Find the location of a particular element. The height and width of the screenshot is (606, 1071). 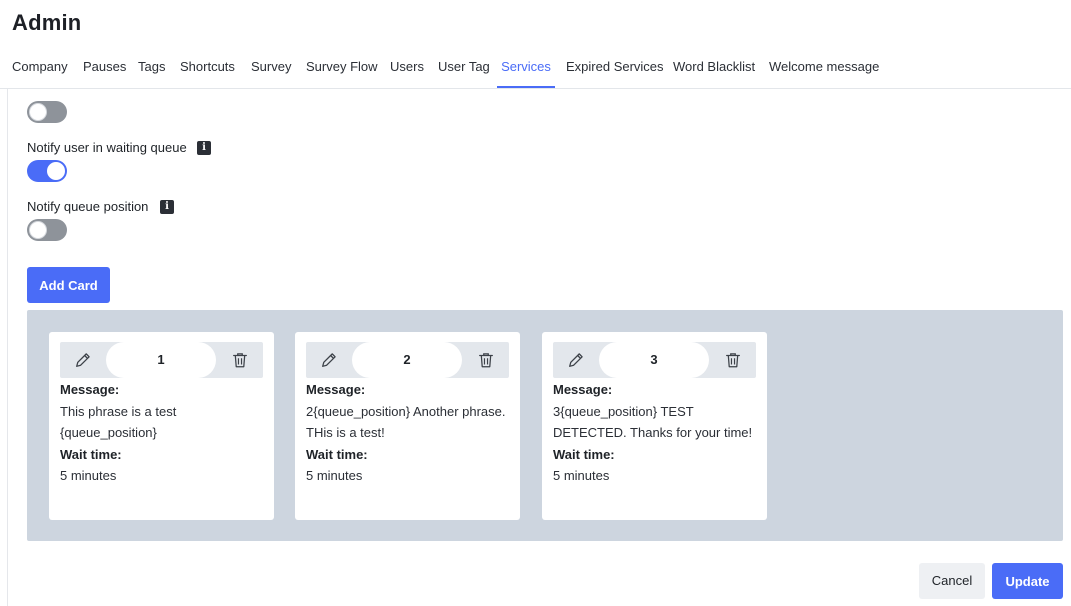

update-button: Update is located at coordinates (1027, 581).